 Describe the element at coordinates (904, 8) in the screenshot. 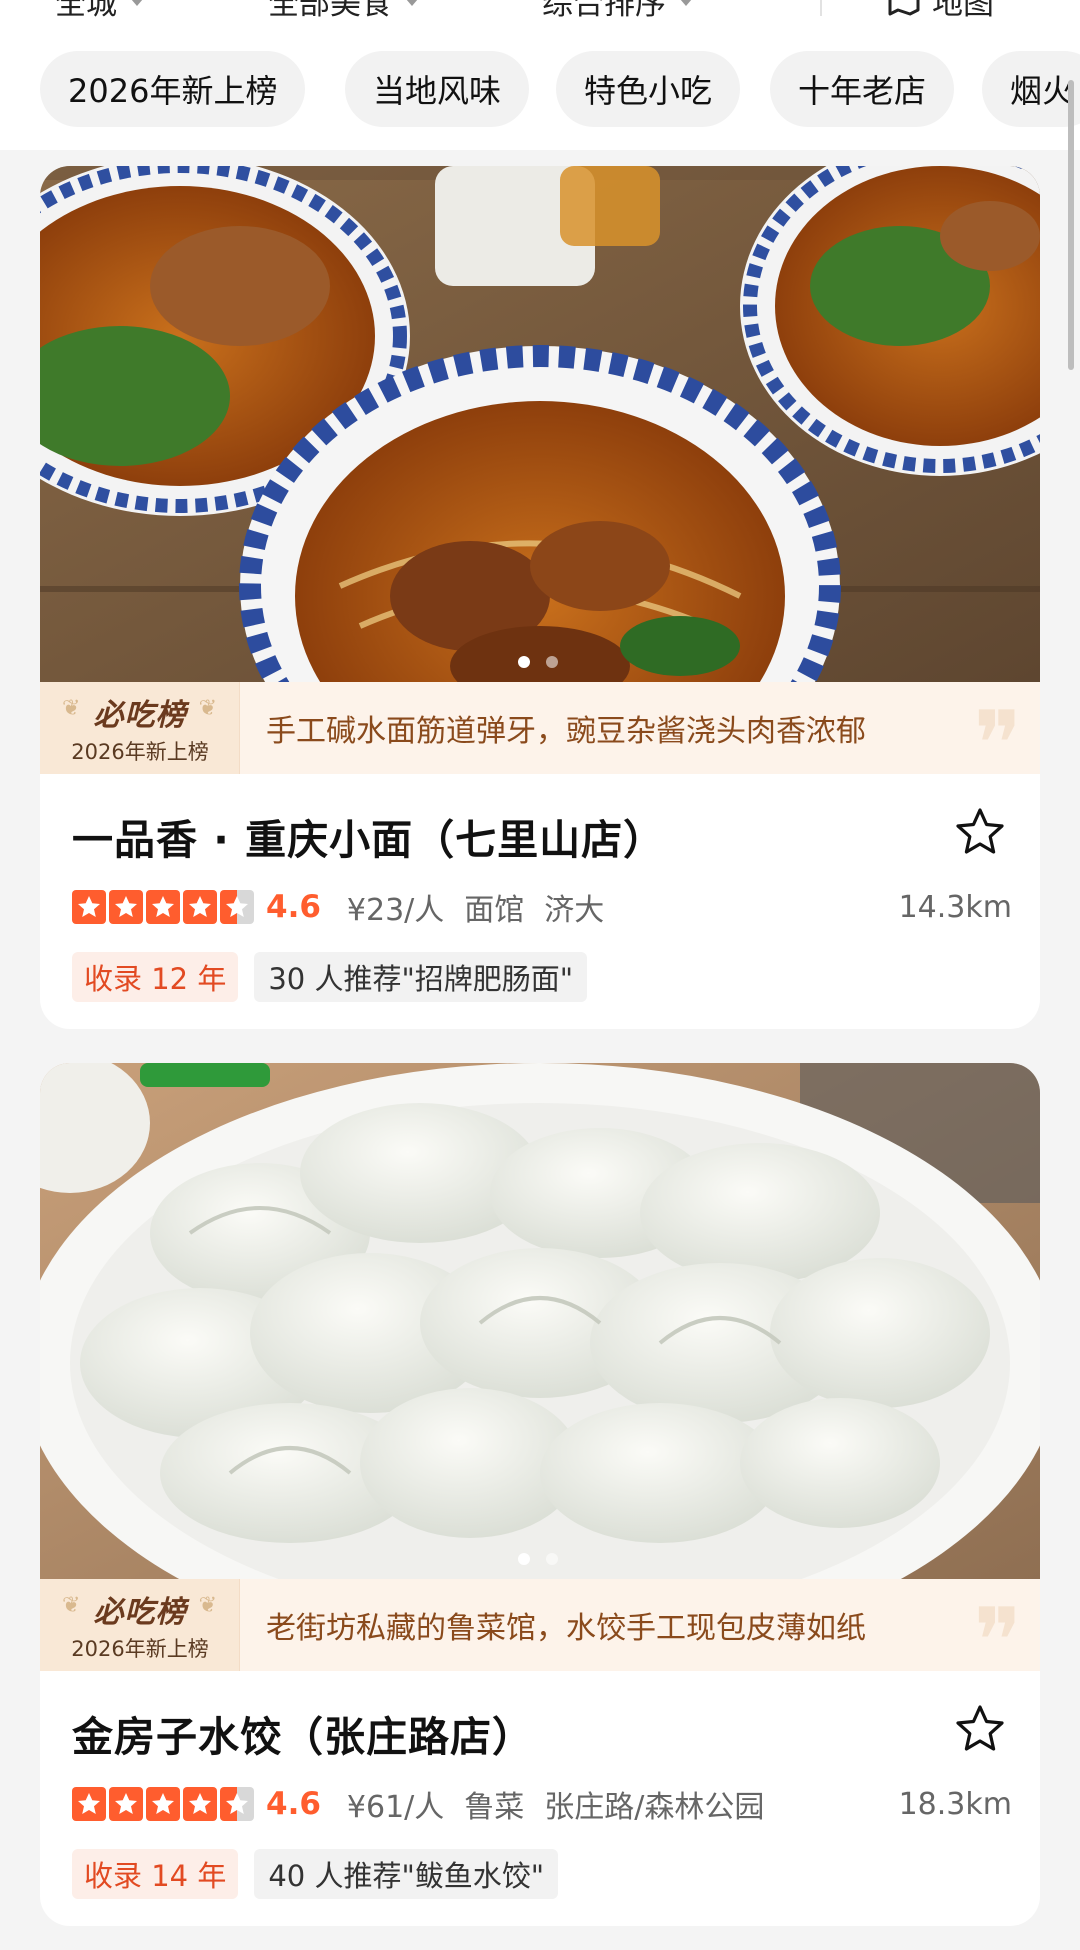

I see `map-icon` at that location.